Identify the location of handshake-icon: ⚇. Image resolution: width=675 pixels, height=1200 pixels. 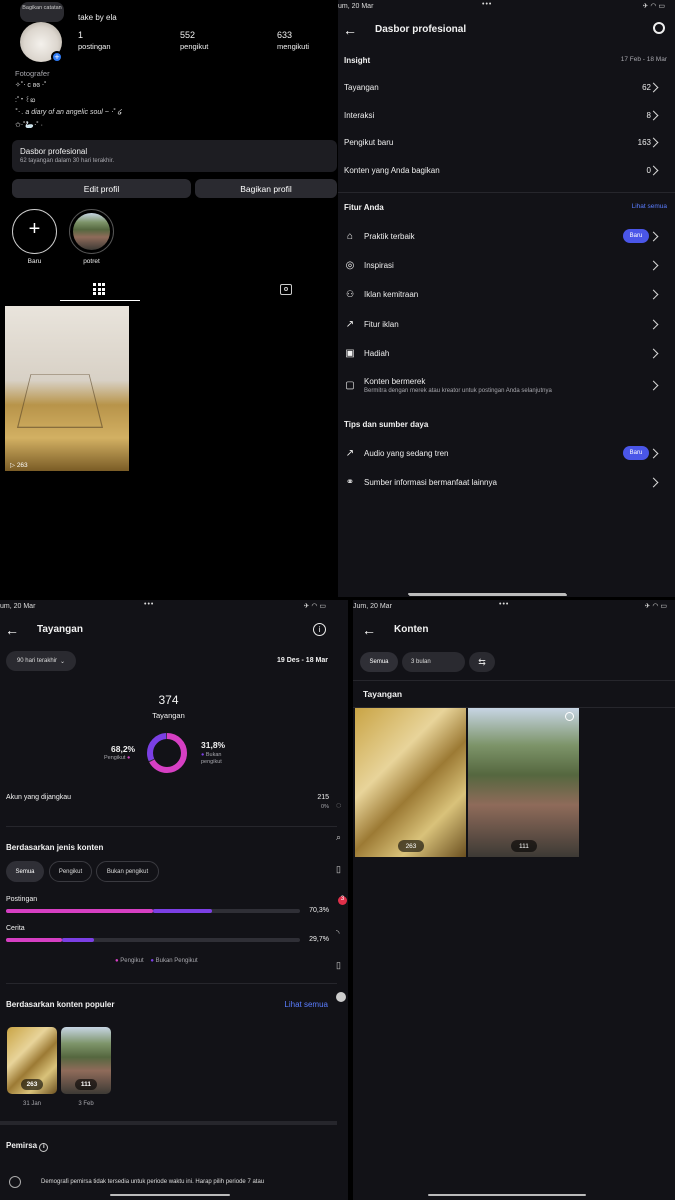
(350, 293).